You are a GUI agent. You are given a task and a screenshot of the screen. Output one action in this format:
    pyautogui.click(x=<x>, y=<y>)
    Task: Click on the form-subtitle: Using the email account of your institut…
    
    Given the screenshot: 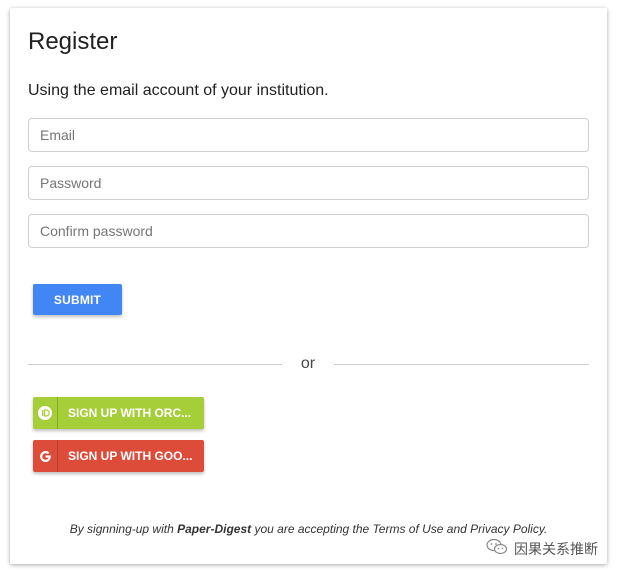 What is the action you would take?
    pyautogui.click(x=178, y=90)
    